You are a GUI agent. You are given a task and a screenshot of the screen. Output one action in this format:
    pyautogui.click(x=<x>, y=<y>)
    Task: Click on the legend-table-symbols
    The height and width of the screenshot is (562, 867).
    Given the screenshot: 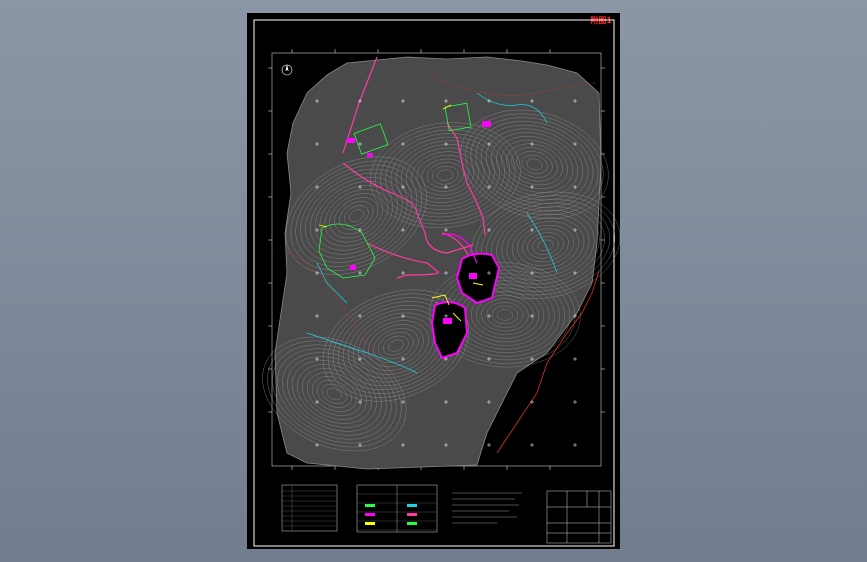 What is the action you would take?
    pyautogui.click(x=397, y=508)
    